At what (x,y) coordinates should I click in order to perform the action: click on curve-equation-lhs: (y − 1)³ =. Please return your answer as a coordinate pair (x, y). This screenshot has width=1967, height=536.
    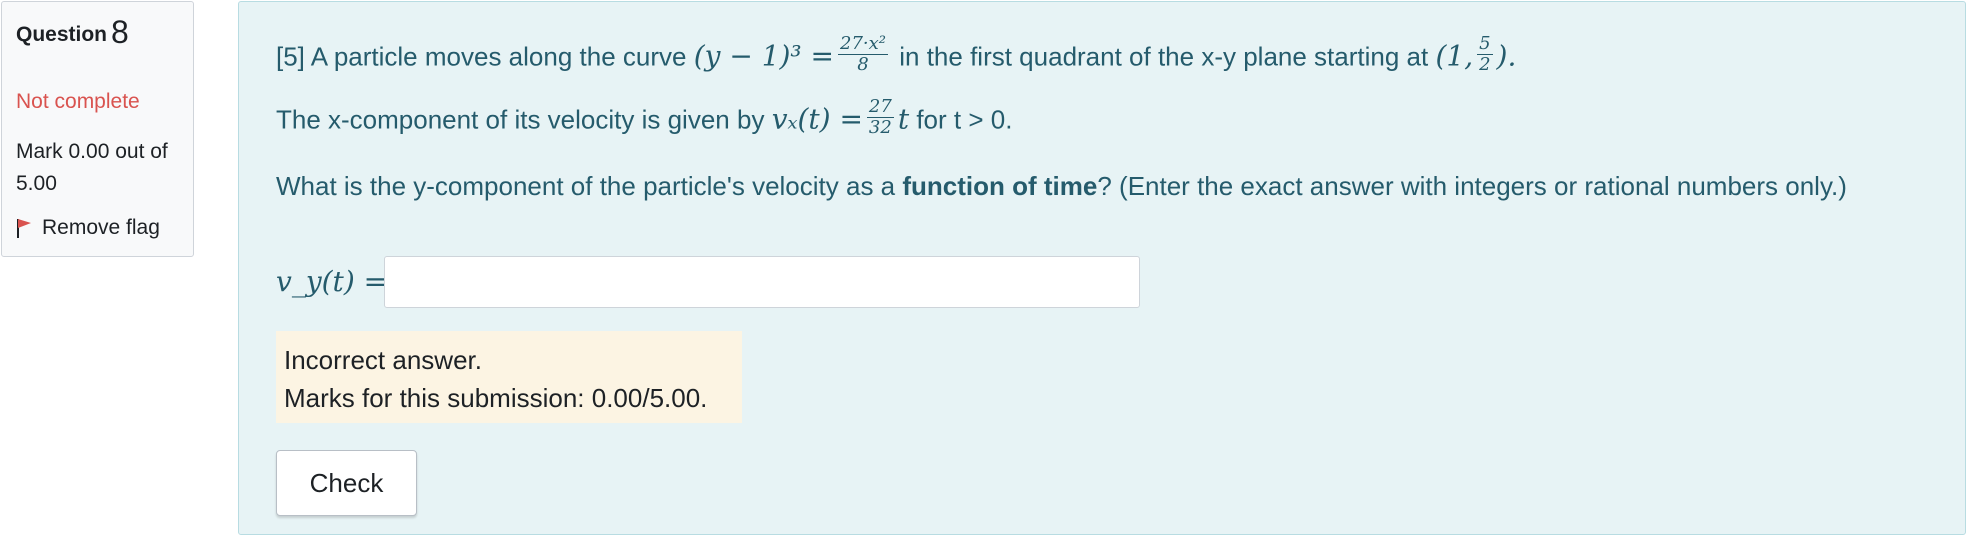
    Looking at the image, I should click on (764, 56).